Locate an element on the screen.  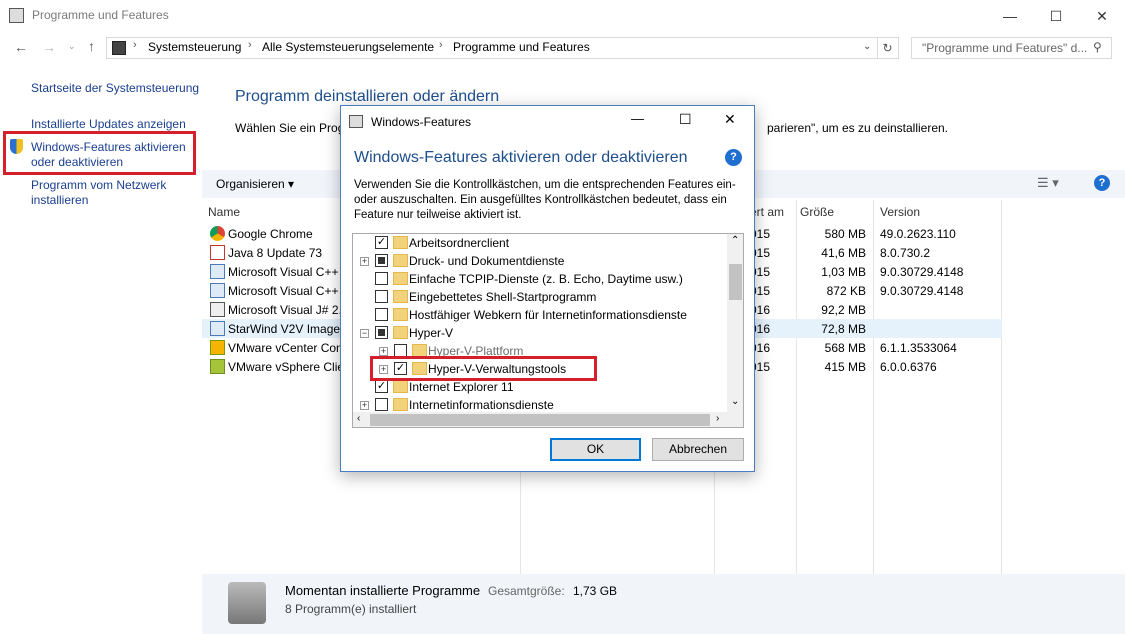
maximize-button: ☐ is located at coordinates (1056, 16).